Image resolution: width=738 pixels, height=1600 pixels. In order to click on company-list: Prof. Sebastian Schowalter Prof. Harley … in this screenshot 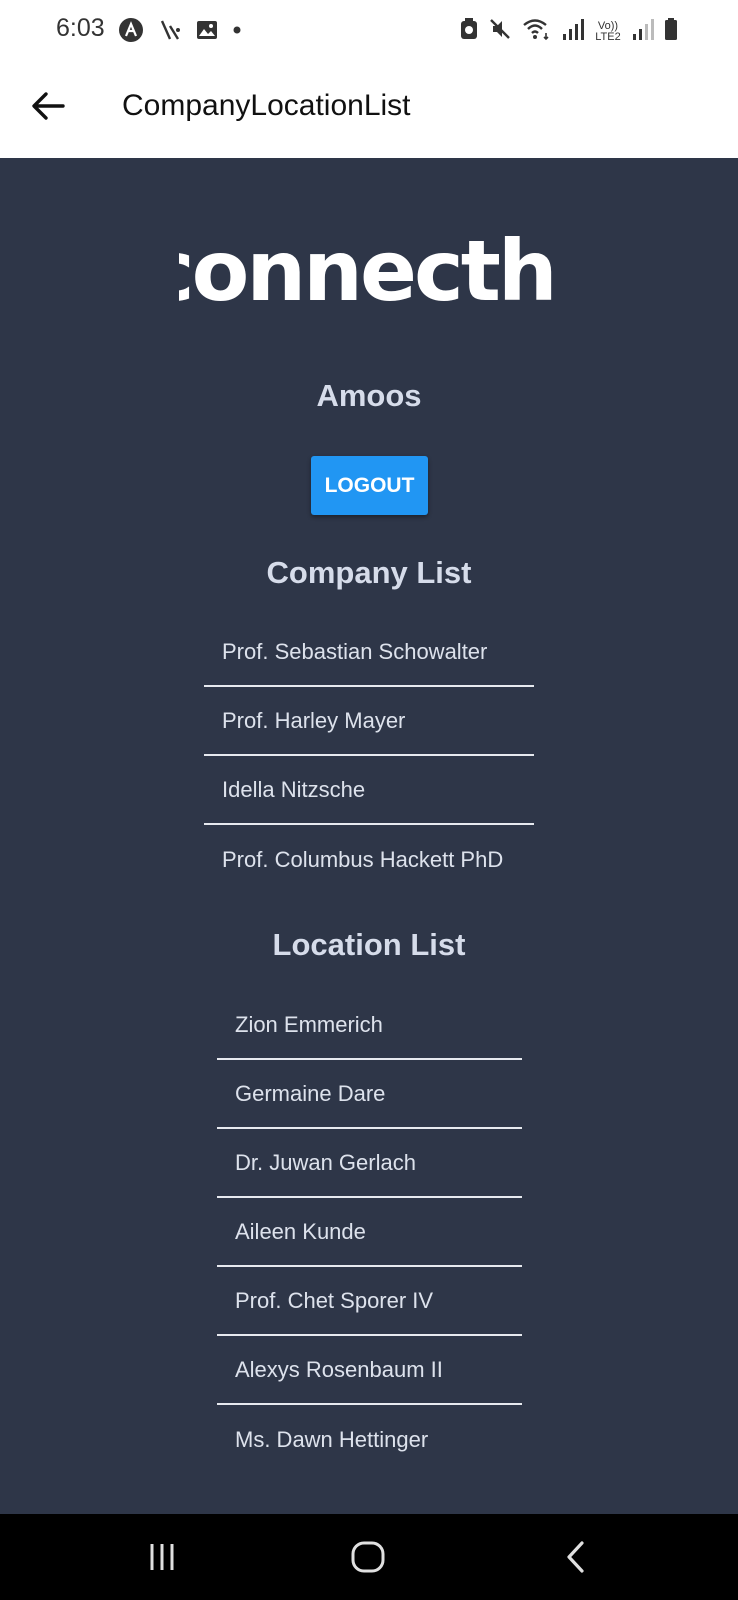, I will do `click(369, 756)`.